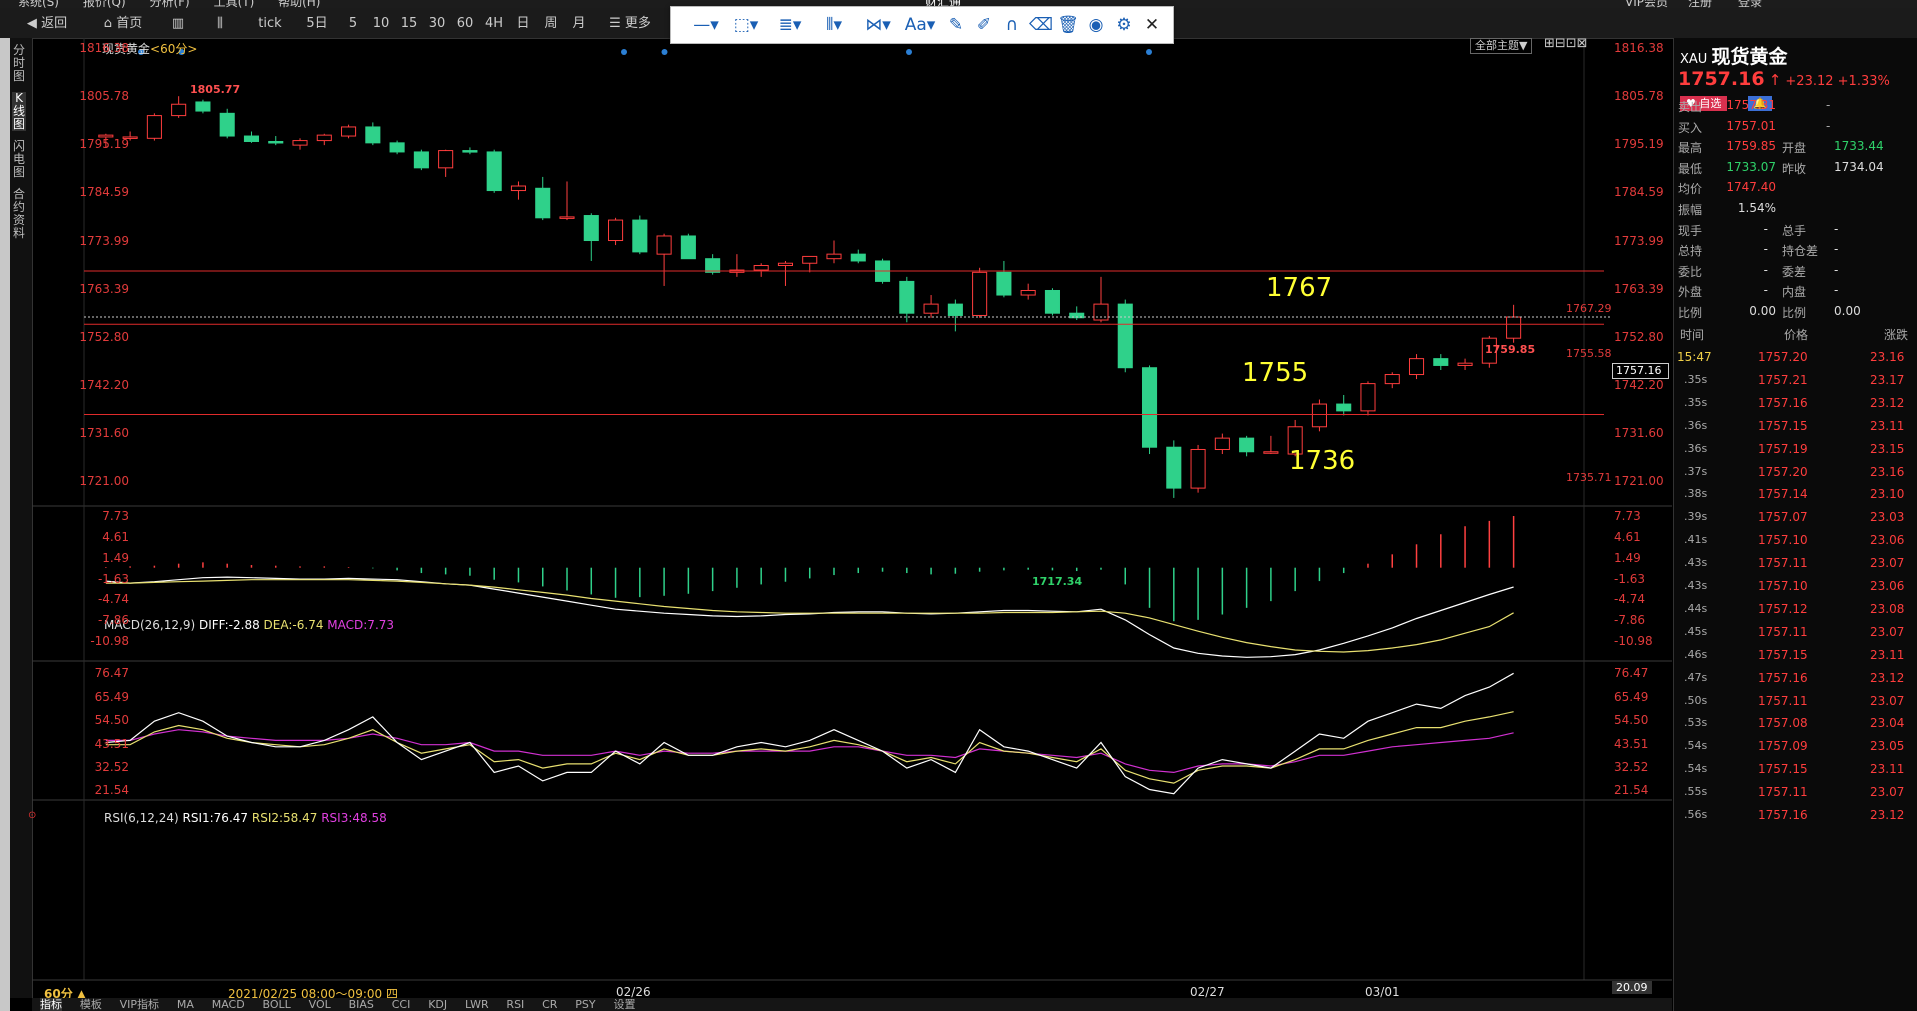  What do you see at coordinates (1887, 654) in the screenshot?
I see `tick-change: 23.11` at bounding box center [1887, 654].